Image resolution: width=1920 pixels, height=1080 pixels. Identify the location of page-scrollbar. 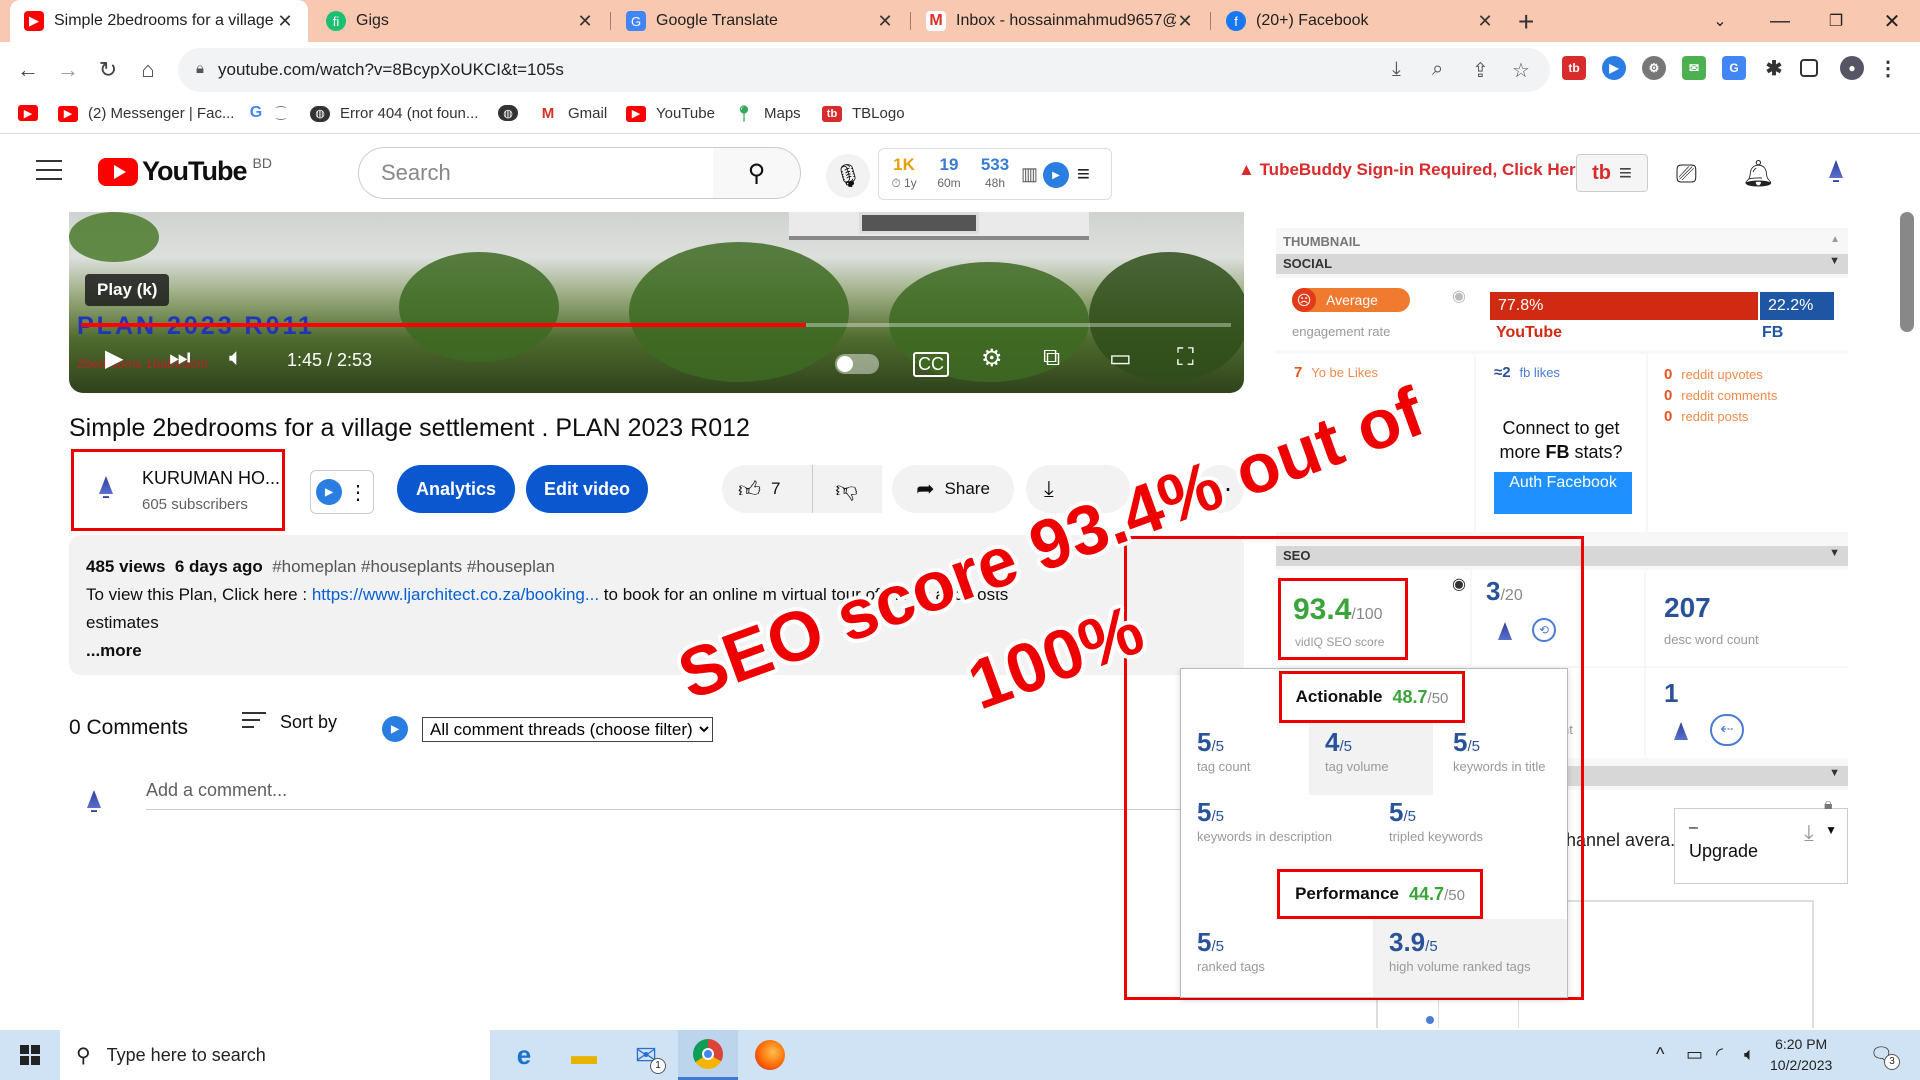
(1907, 272).